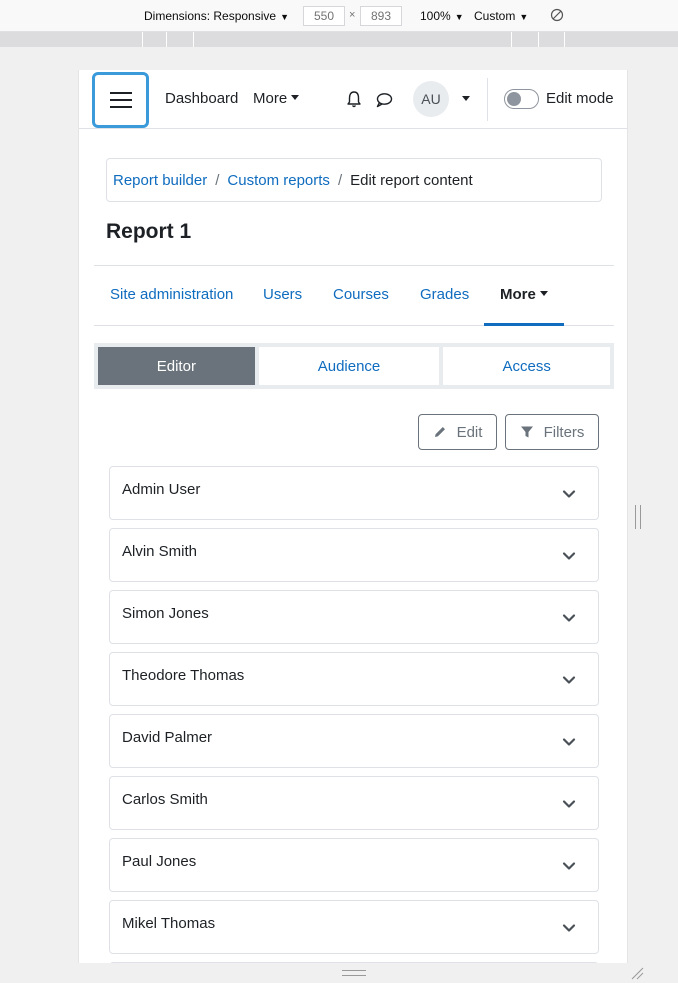 This screenshot has width=678, height=983. What do you see at coordinates (495, 16) in the screenshot?
I see `throttle-label: Custom` at bounding box center [495, 16].